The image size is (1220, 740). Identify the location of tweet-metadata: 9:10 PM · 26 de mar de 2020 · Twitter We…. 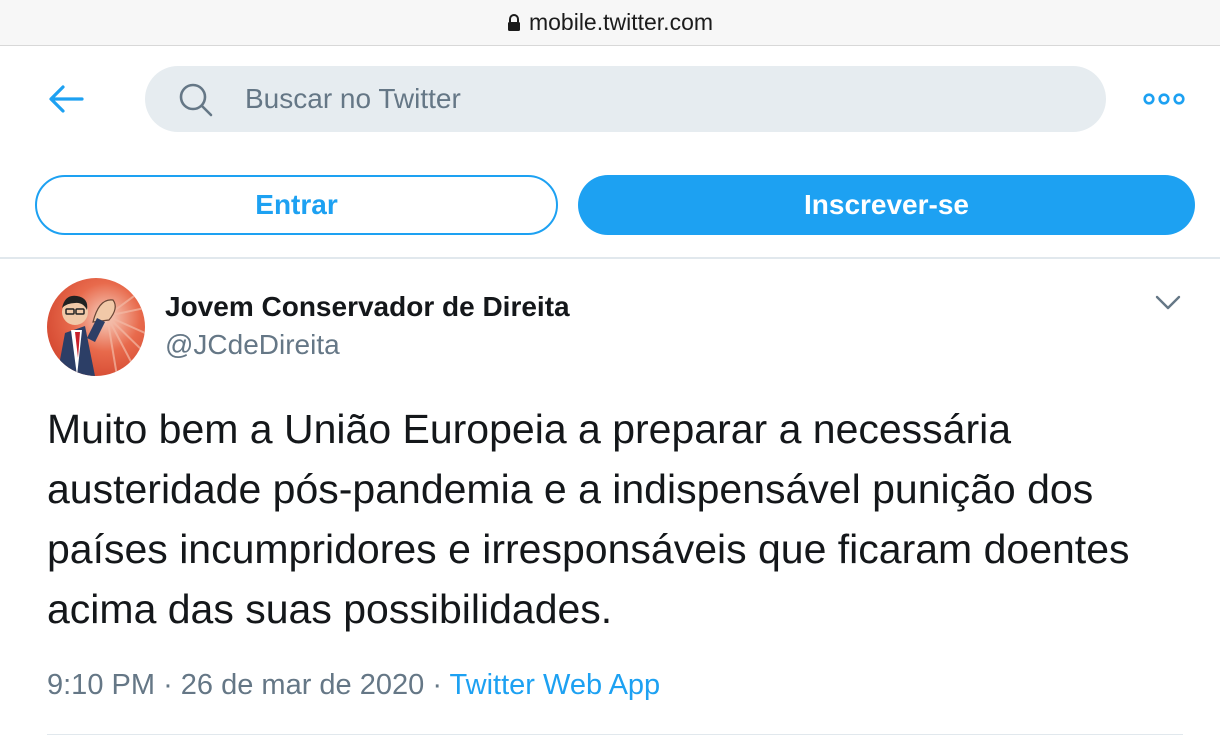
(353, 685).